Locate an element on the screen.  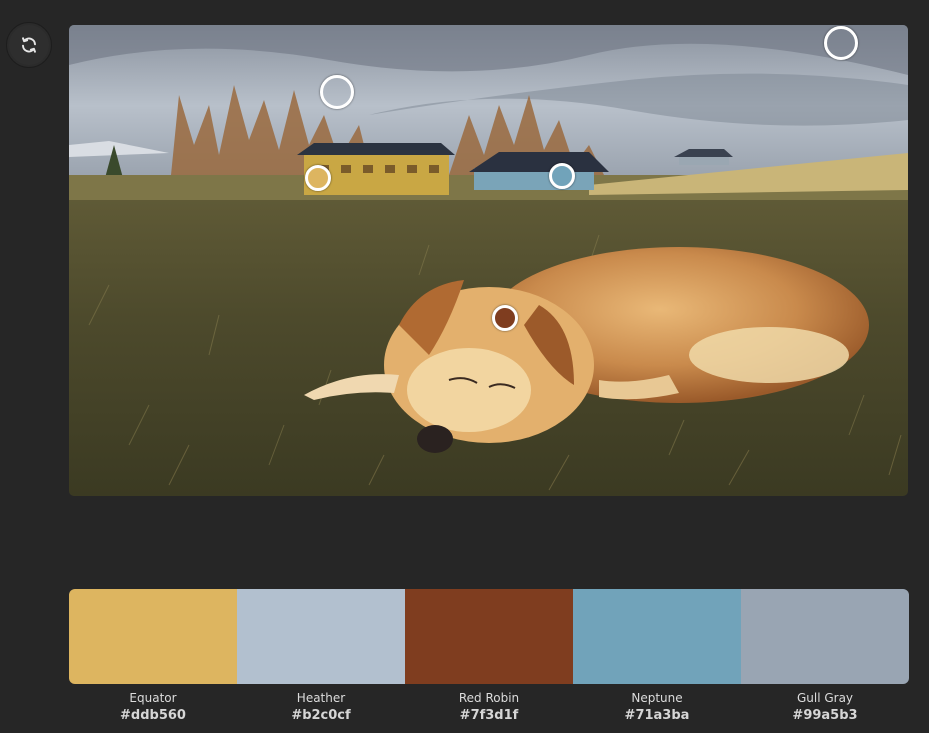
swatch-red-robin is located at coordinates (489, 636).